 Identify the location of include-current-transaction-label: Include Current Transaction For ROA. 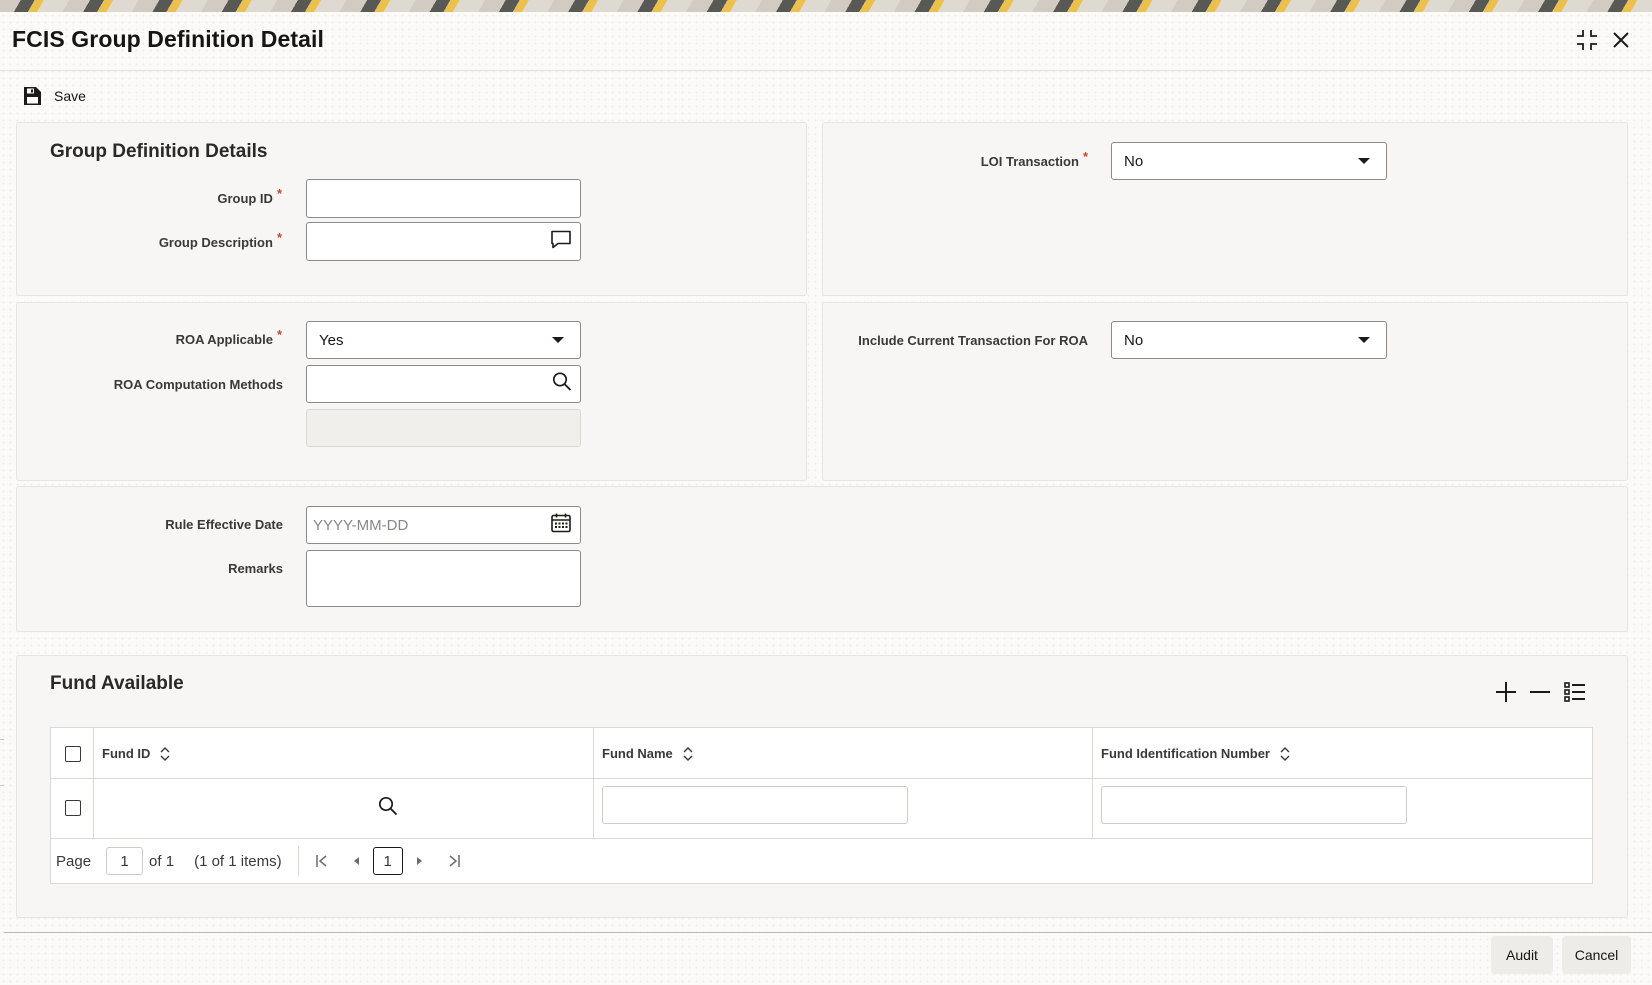
(973, 340).